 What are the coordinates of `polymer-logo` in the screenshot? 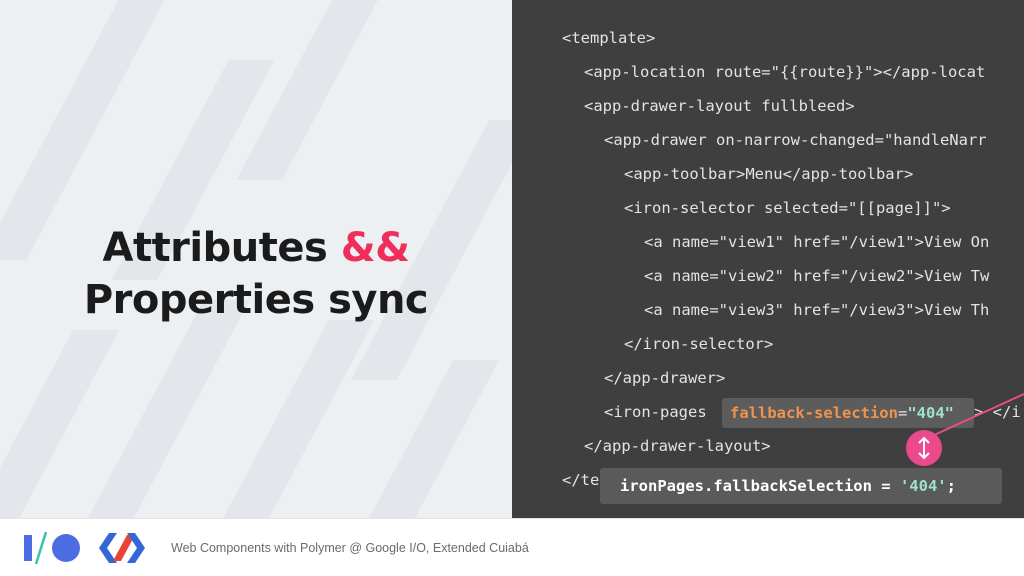 It's located at (122, 548).